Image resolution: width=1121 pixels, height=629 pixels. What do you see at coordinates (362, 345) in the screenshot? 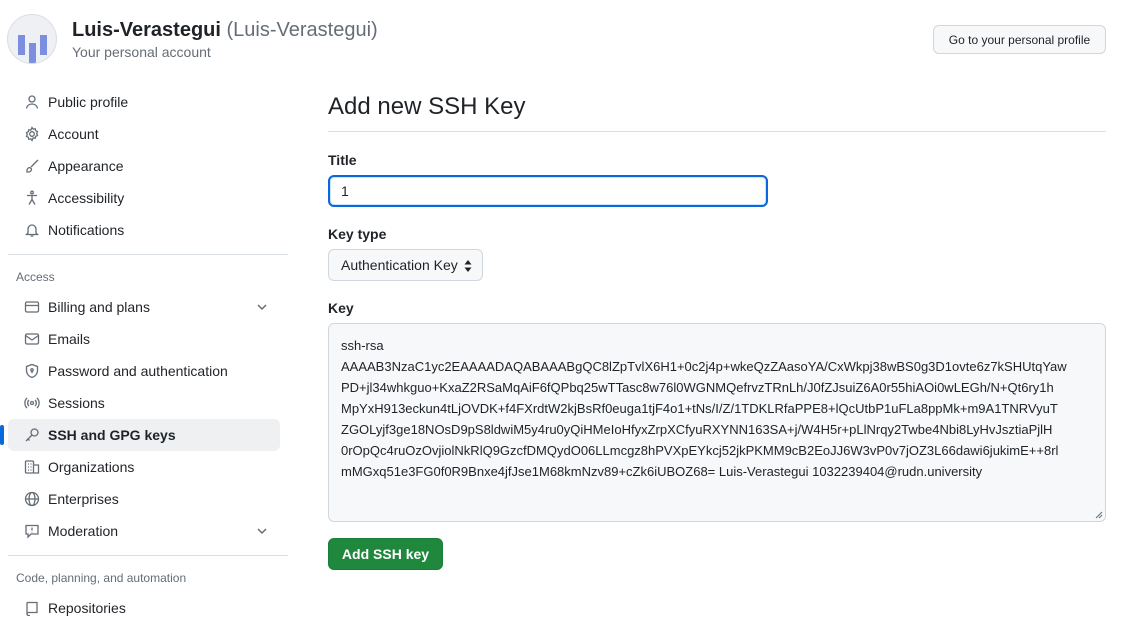
I see `key-line: ssh-rsa` at bounding box center [362, 345].